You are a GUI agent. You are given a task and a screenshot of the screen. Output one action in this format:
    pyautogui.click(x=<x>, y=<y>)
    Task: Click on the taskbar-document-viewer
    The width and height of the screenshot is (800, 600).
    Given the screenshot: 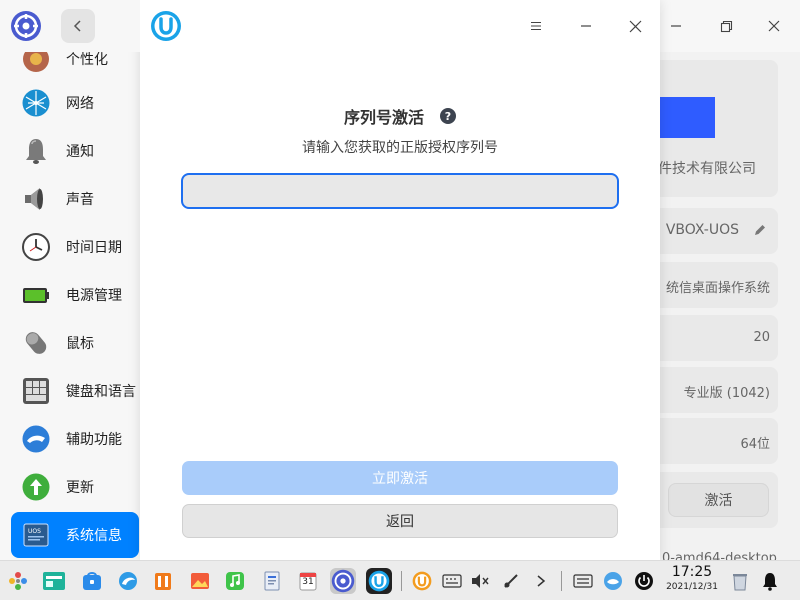 What is the action you would take?
    pyautogui.click(x=272, y=581)
    